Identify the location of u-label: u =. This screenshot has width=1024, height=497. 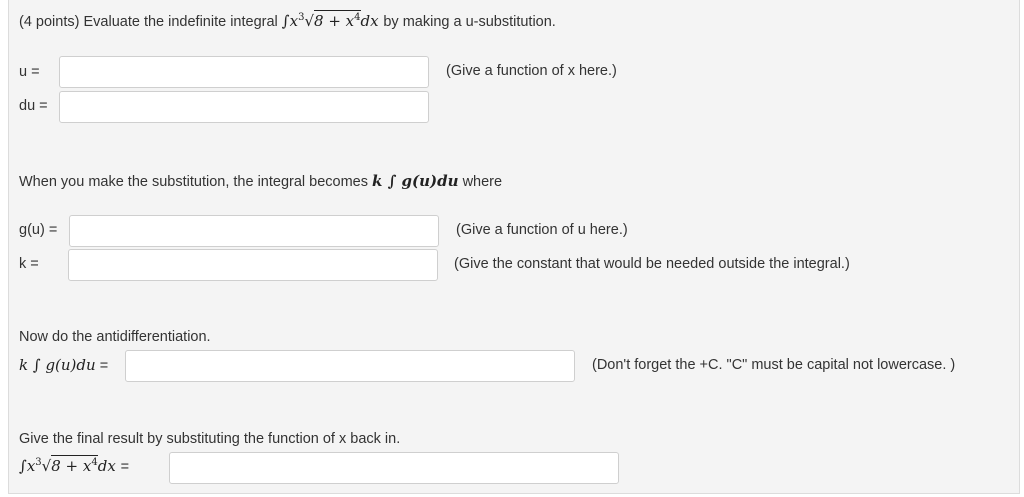
(29, 72).